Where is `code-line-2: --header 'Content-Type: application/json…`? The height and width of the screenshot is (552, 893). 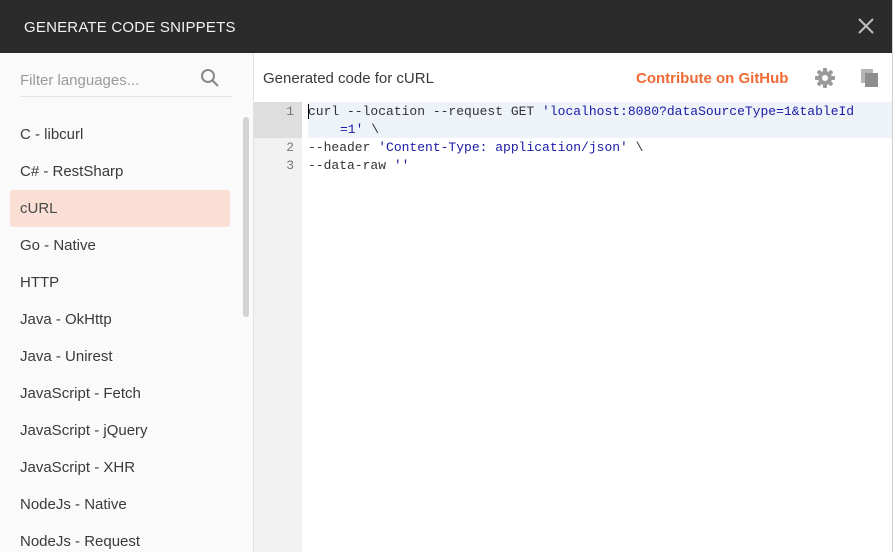
code-line-2: --header 'Content-Type: application/json… is located at coordinates (475, 148).